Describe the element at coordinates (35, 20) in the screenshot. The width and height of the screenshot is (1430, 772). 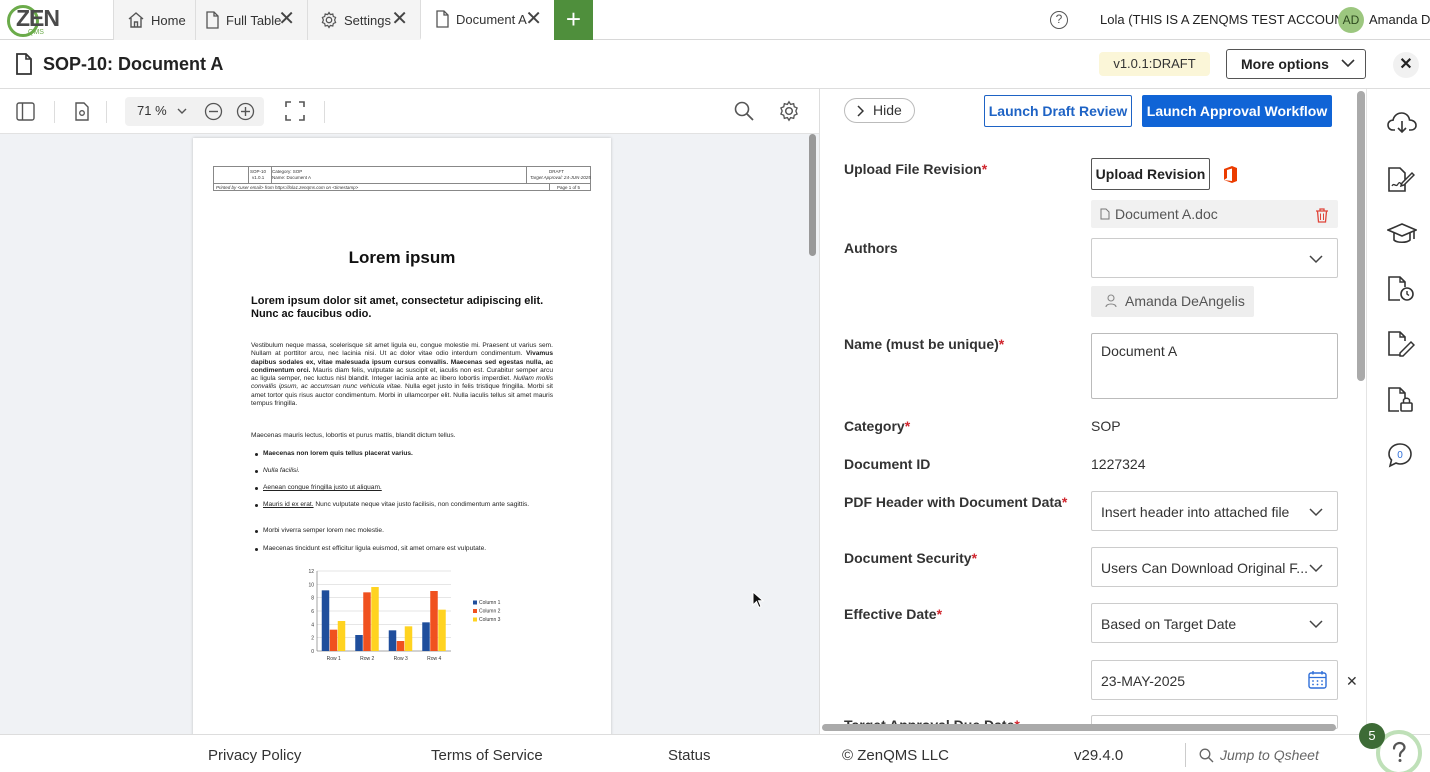
I see `zenqms-logo: ZEN QMS` at that location.